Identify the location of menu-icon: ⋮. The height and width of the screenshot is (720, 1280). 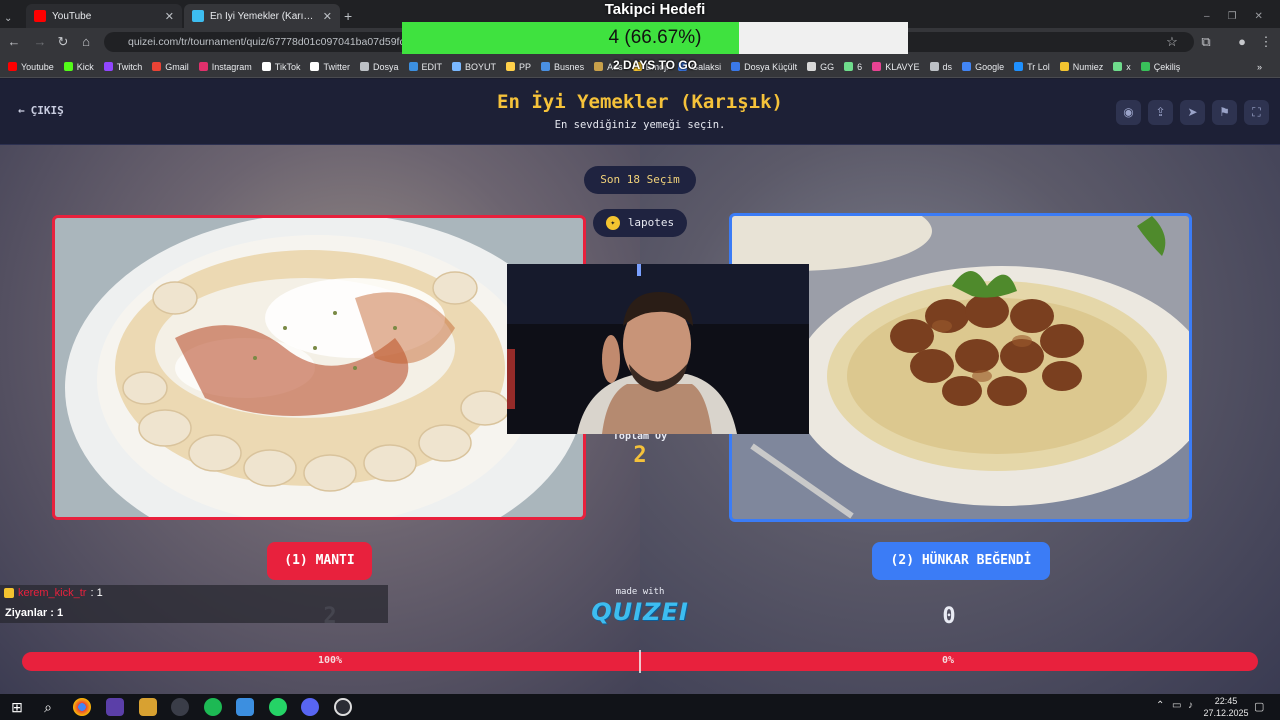
(1266, 42).